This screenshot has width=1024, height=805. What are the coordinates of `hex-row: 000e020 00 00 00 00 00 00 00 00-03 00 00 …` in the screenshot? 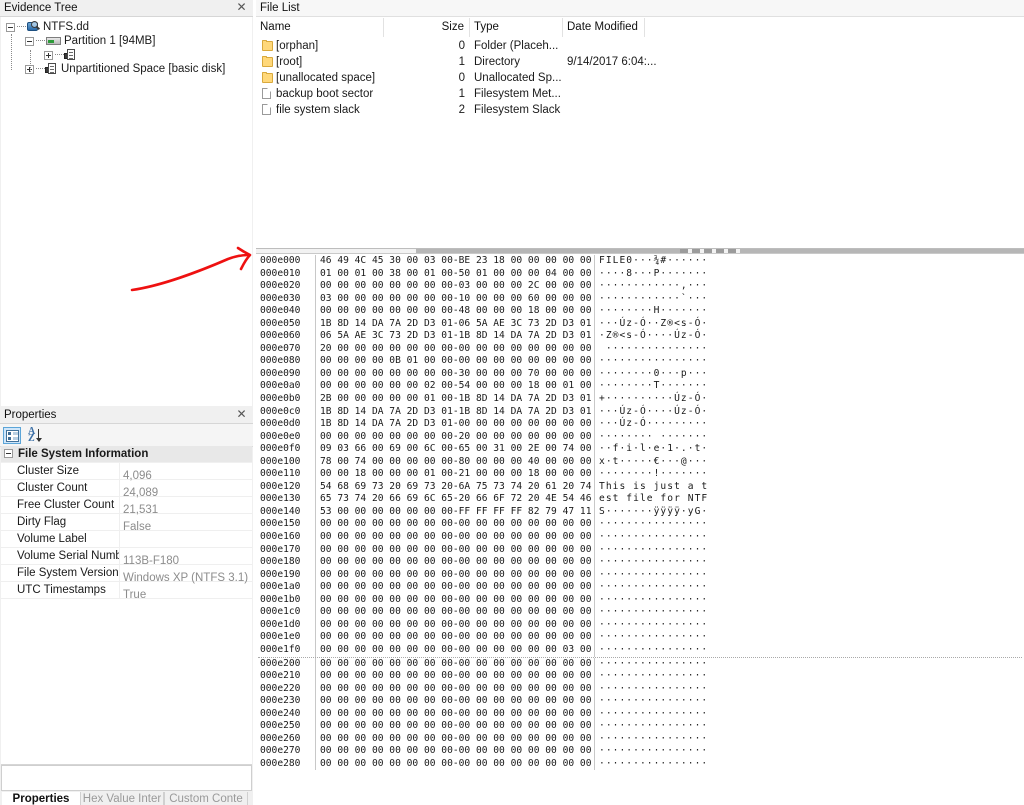 It's located at (640, 286).